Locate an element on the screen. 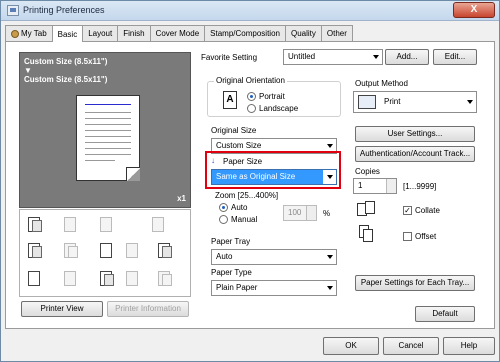 Image resolution: width=500 pixels, height=362 pixels. duplex-icon is located at coordinates (35, 251).